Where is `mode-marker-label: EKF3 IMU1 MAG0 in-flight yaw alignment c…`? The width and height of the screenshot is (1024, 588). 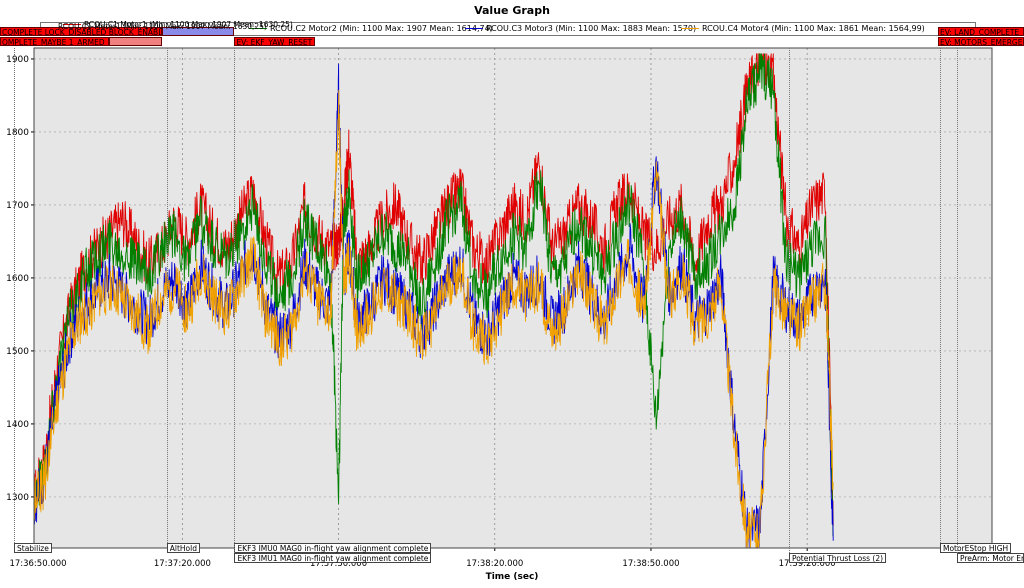
mode-marker-label: EKF3 IMU1 MAG0 in-flight yaw alignment c… is located at coordinates (333, 558).